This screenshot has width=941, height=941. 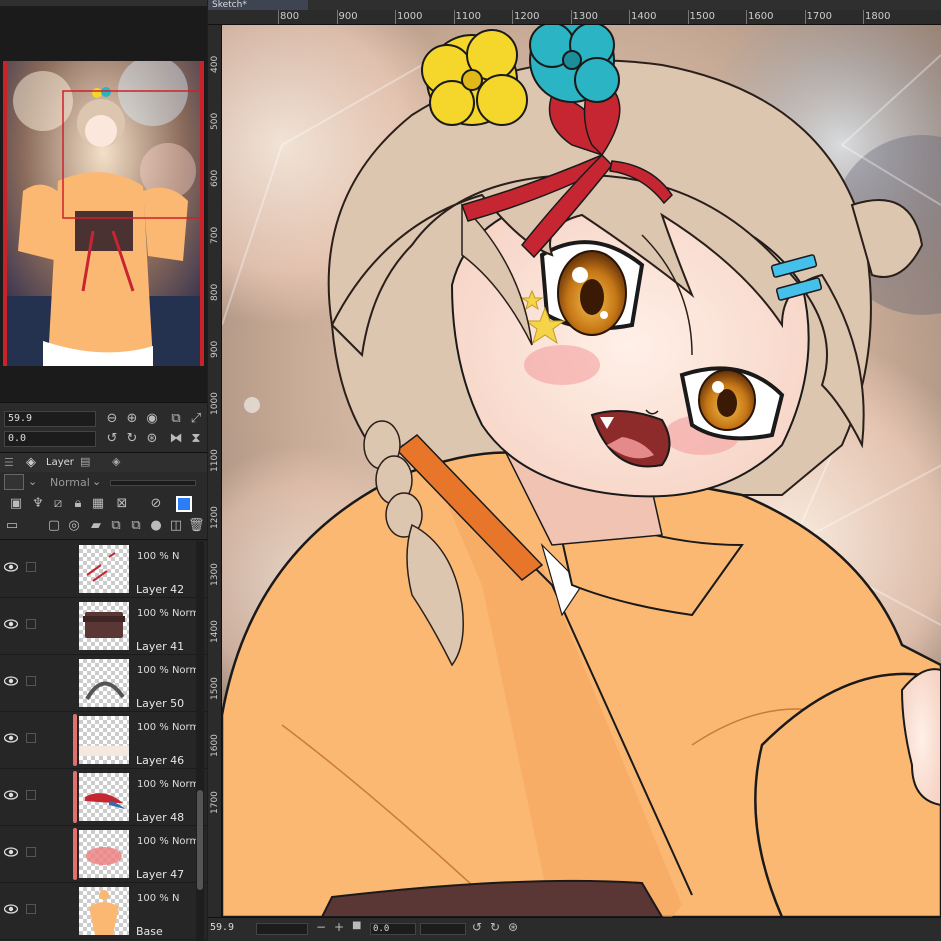 What do you see at coordinates (258, 5) in the screenshot?
I see `document-tab: Sketch*` at bounding box center [258, 5].